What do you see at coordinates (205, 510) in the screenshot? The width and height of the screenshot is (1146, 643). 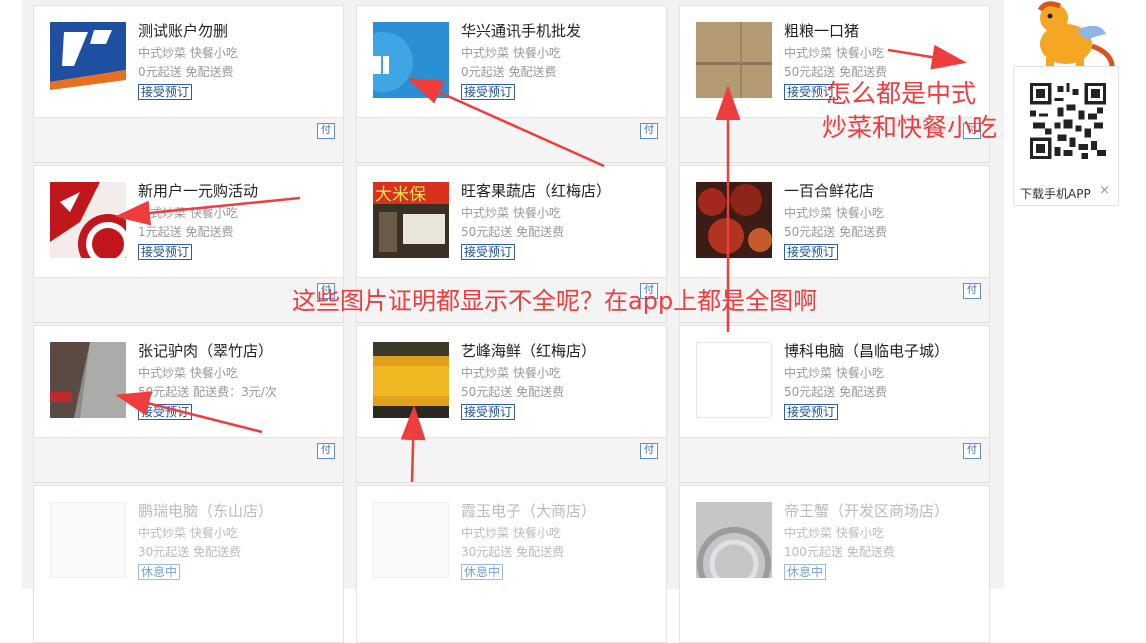 I see `store-name: 鹏瑞电脑（东山店）` at bounding box center [205, 510].